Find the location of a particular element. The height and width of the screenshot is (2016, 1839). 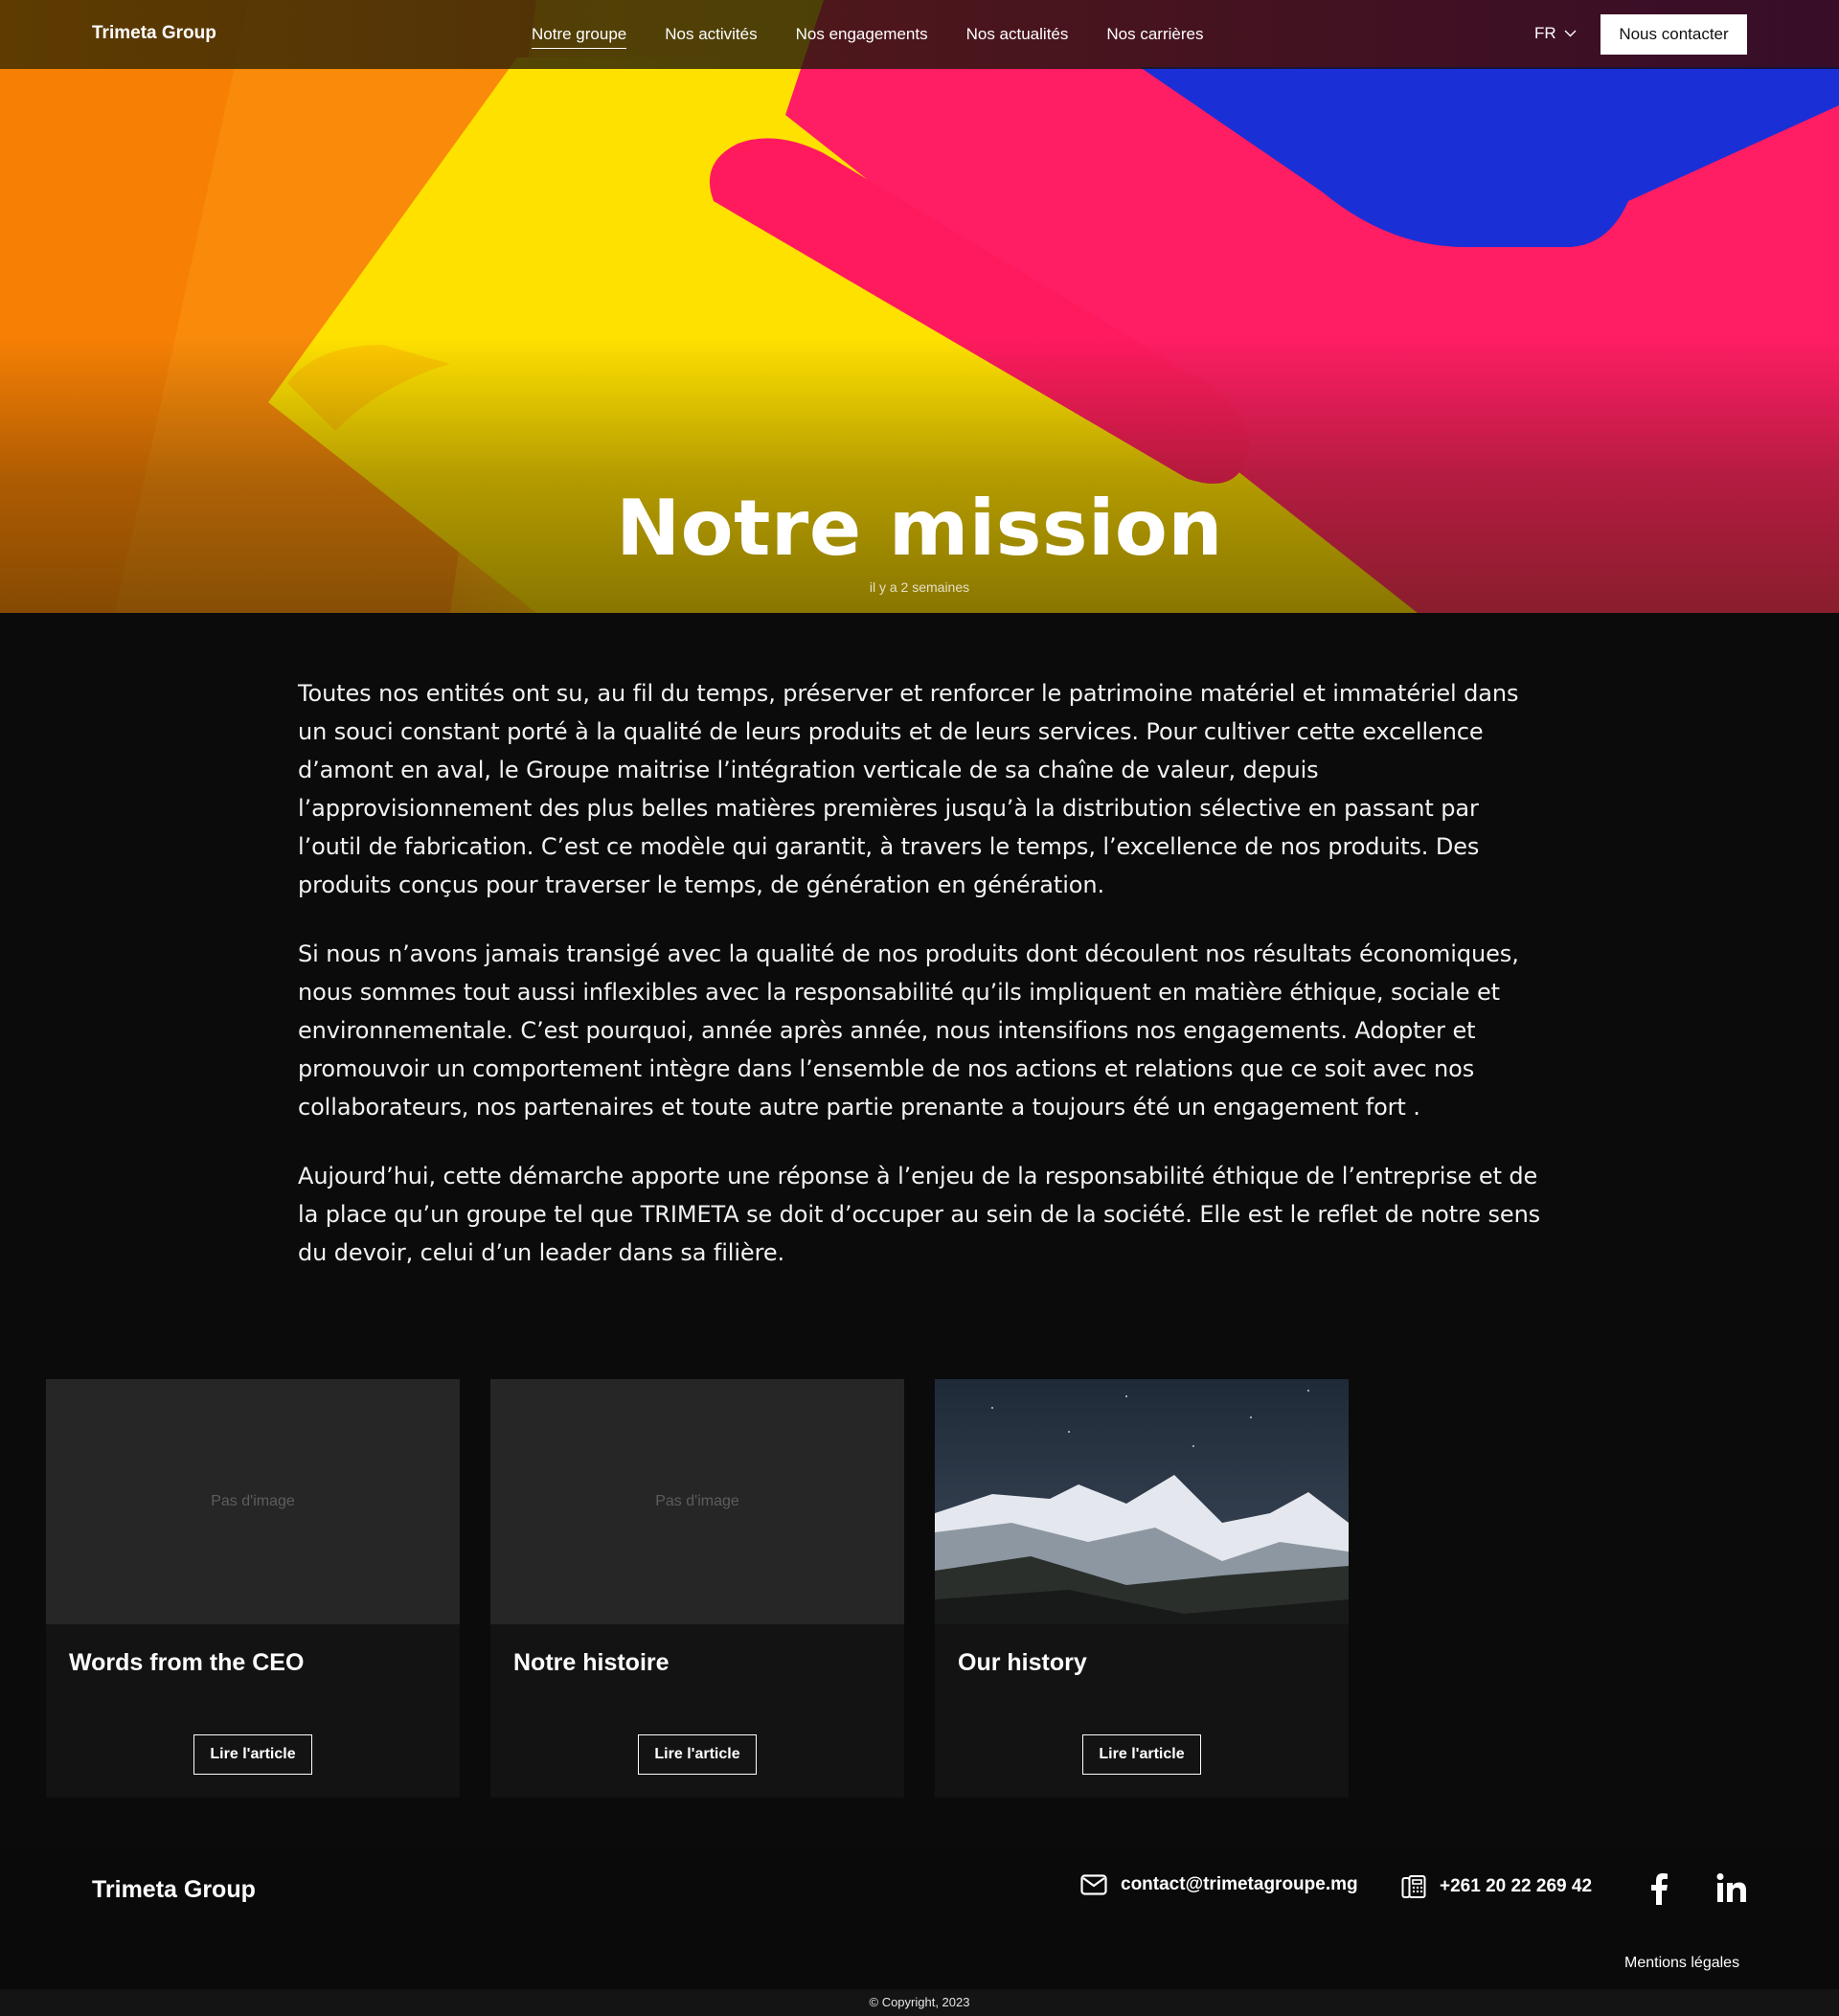

language-selector: FR is located at coordinates (1555, 33).